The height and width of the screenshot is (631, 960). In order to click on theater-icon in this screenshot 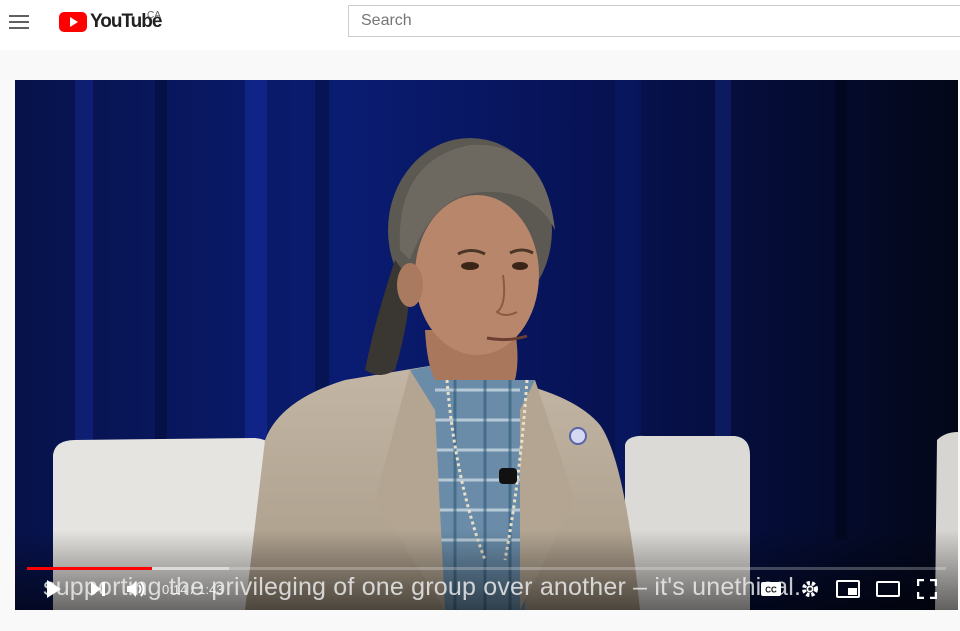, I will do `click(888, 589)`.